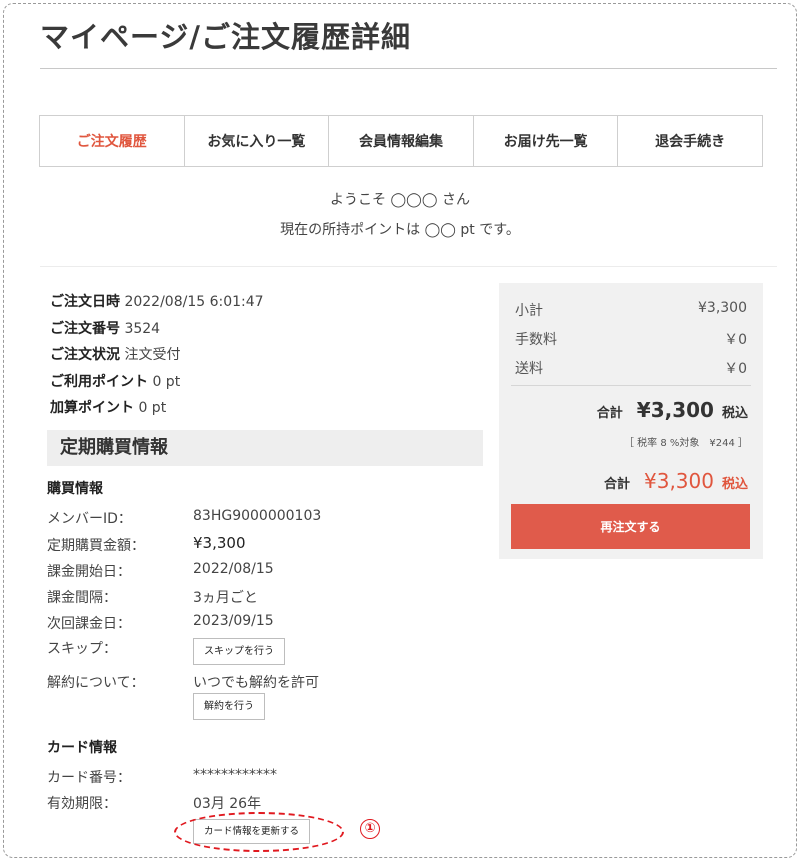 The height and width of the screenshot is (861, 800). Describe the element at coordinates (85, 328) in the screenshot. I see `order-number-label: ご注文番号` at that location.